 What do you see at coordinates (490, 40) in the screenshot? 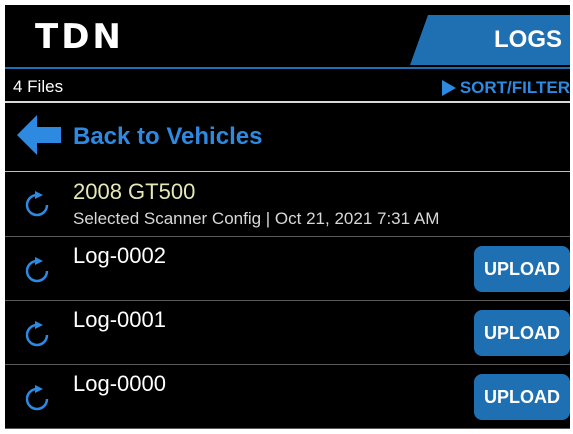
I see `tab-logs: LOGS` at bounding box center [490, 40].